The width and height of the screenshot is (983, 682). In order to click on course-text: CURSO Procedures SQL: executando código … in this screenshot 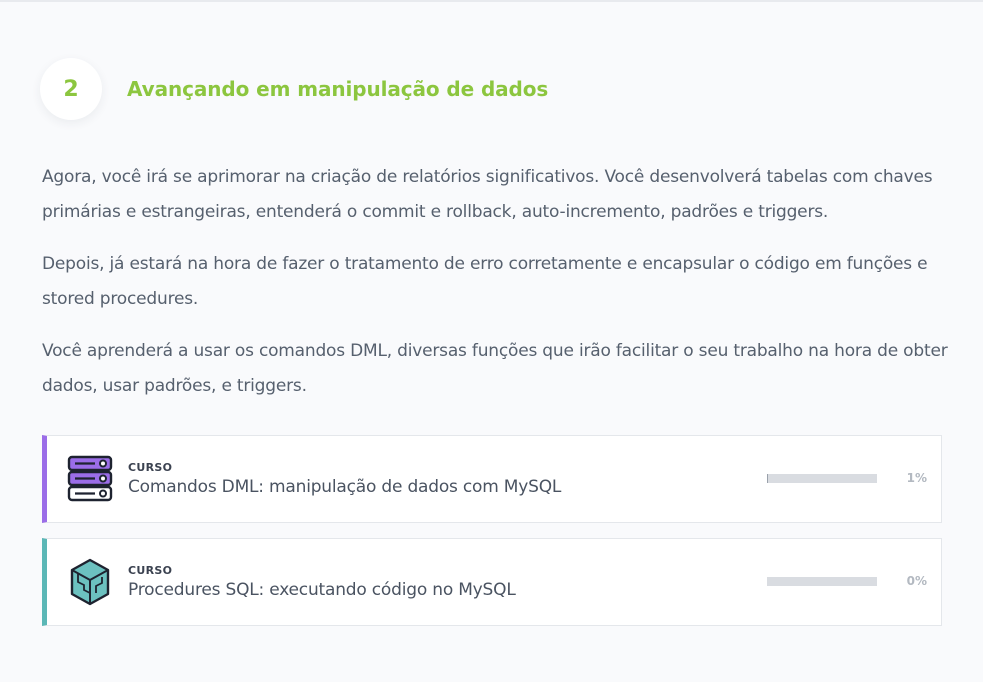, I will do `click(322, 582)`.